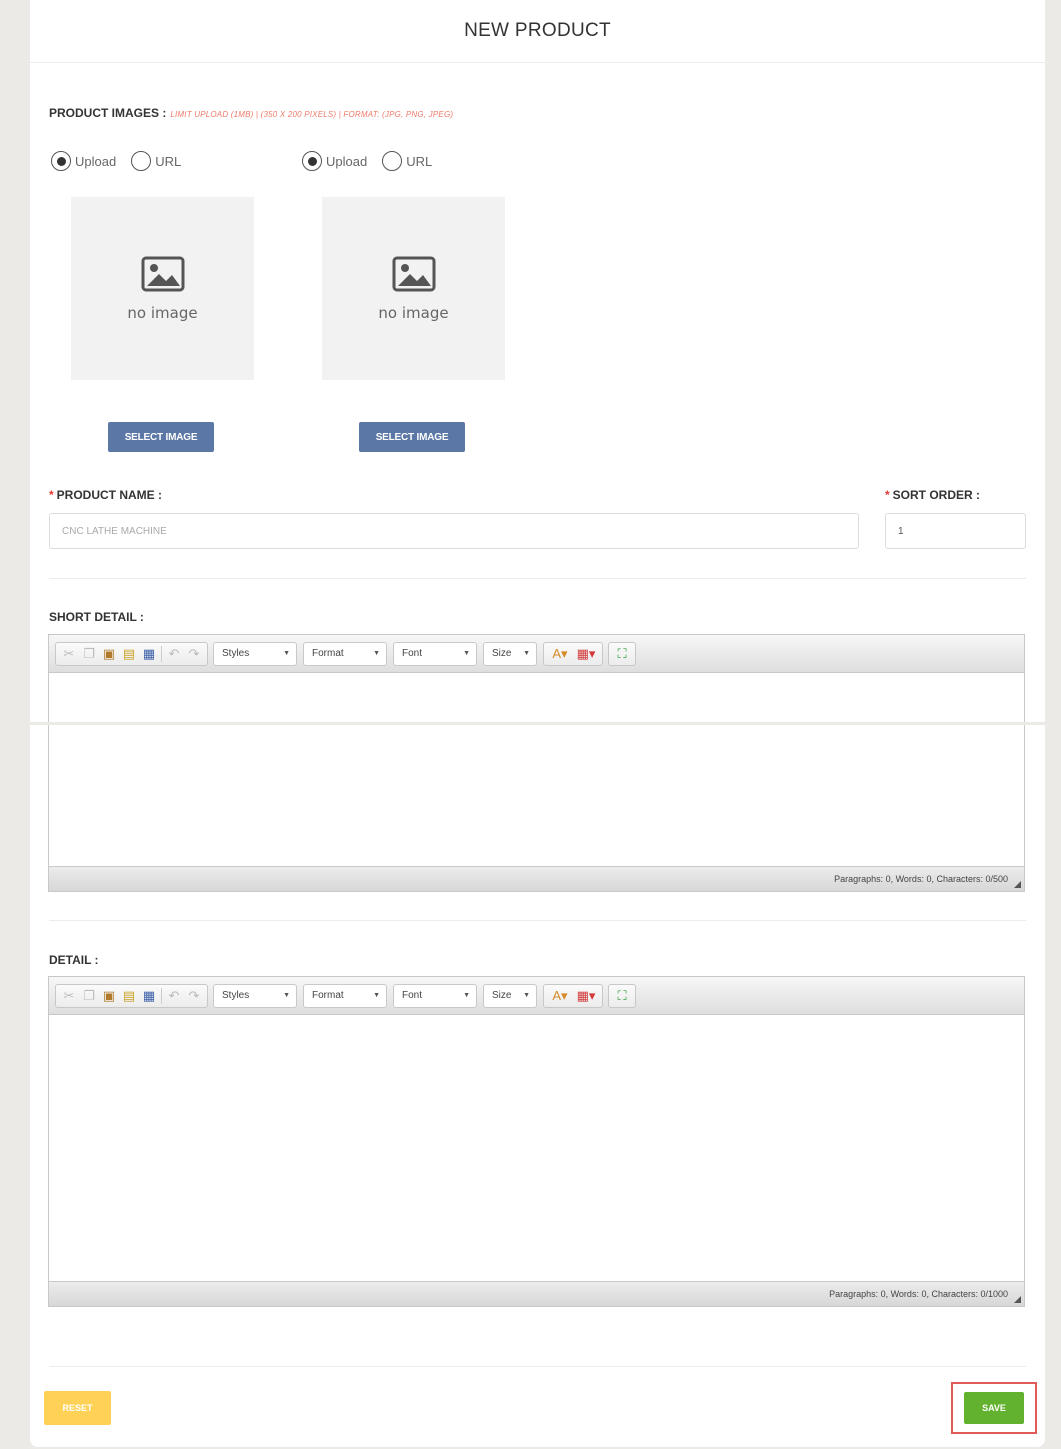  I want to click on reset-button: RESET, so click(77, 1408).